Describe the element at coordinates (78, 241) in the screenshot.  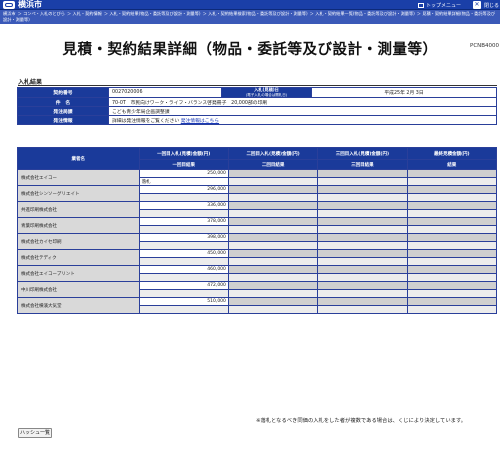
I see `bidder-name: 株式会社カイセ印刷` at that location.